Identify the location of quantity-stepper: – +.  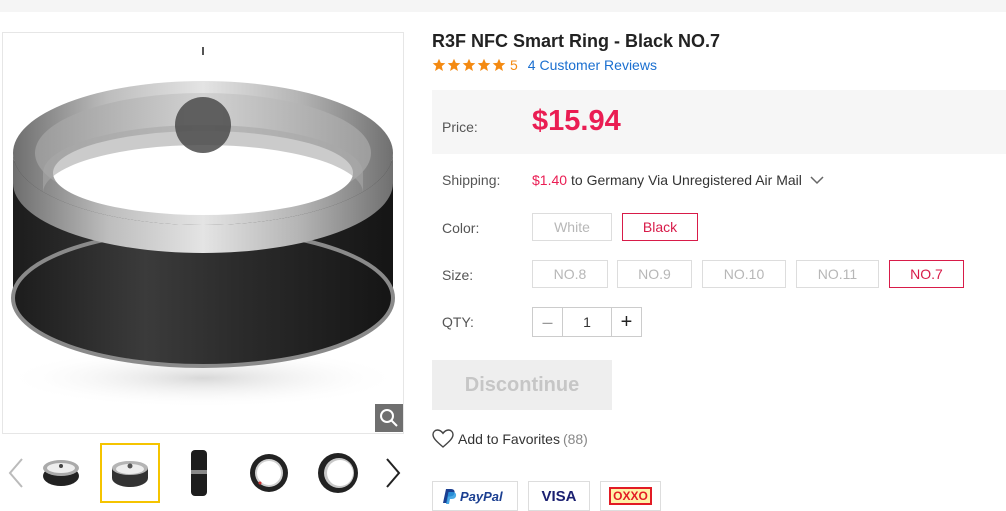
(587, 322).